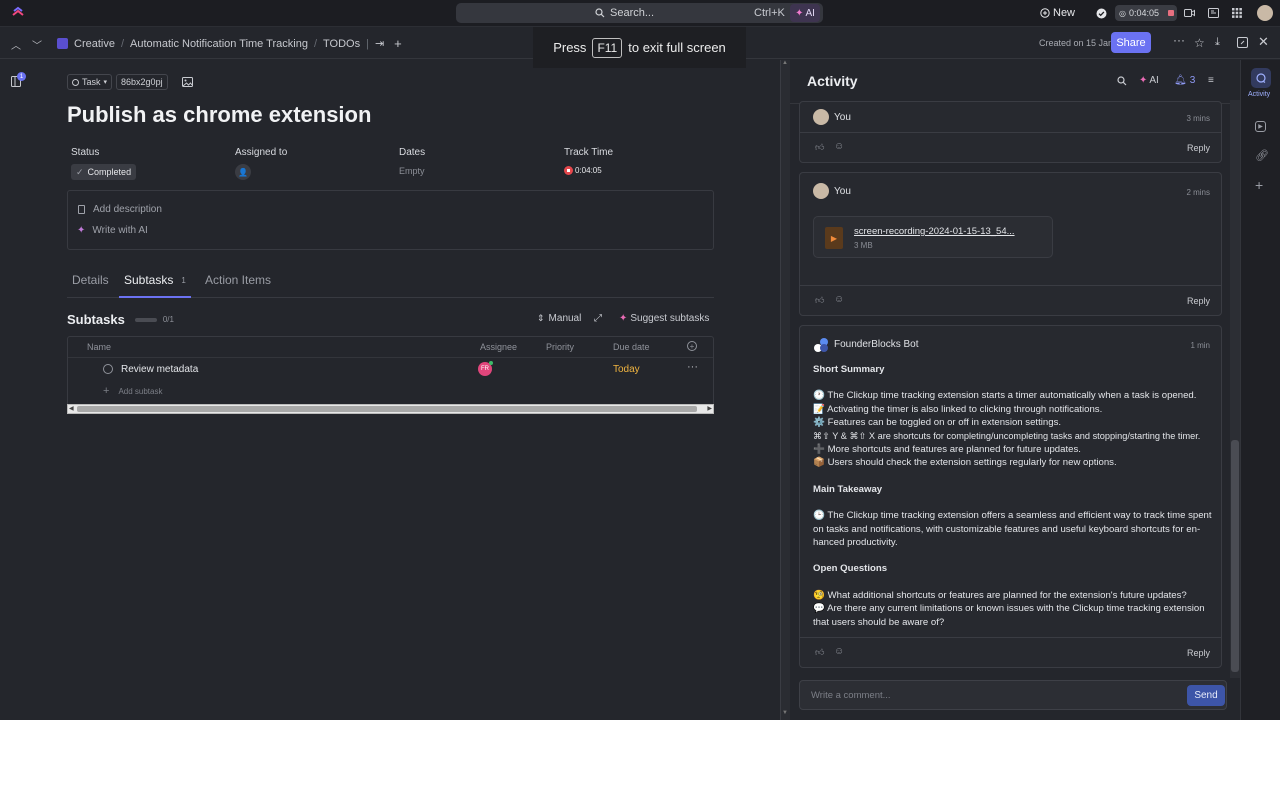  Describe the element at coordinates (1237, 13) in the screenshot. I see `apps-grid-icon` at that location.